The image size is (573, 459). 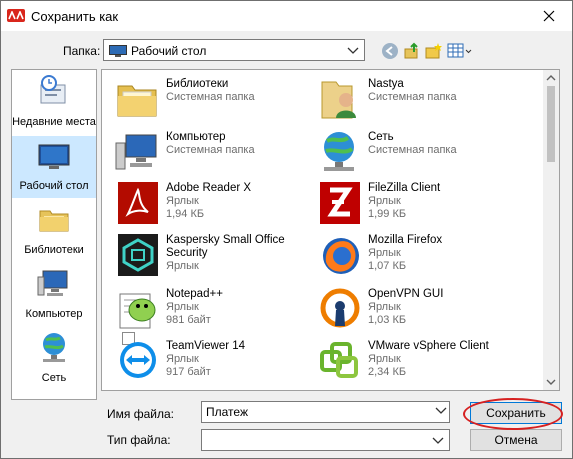 I want to click on file-name: Mozilla Firefox, so click(x=405, y=240).